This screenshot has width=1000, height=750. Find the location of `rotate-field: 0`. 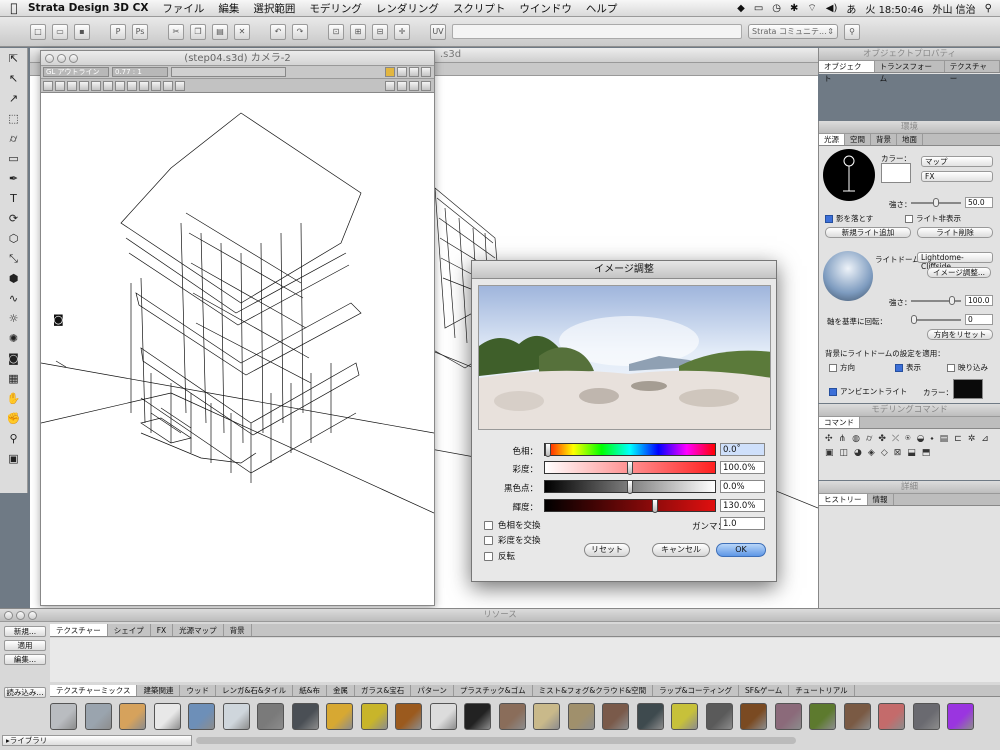

rotate-field: 0 is located at coordinates (979, 319).